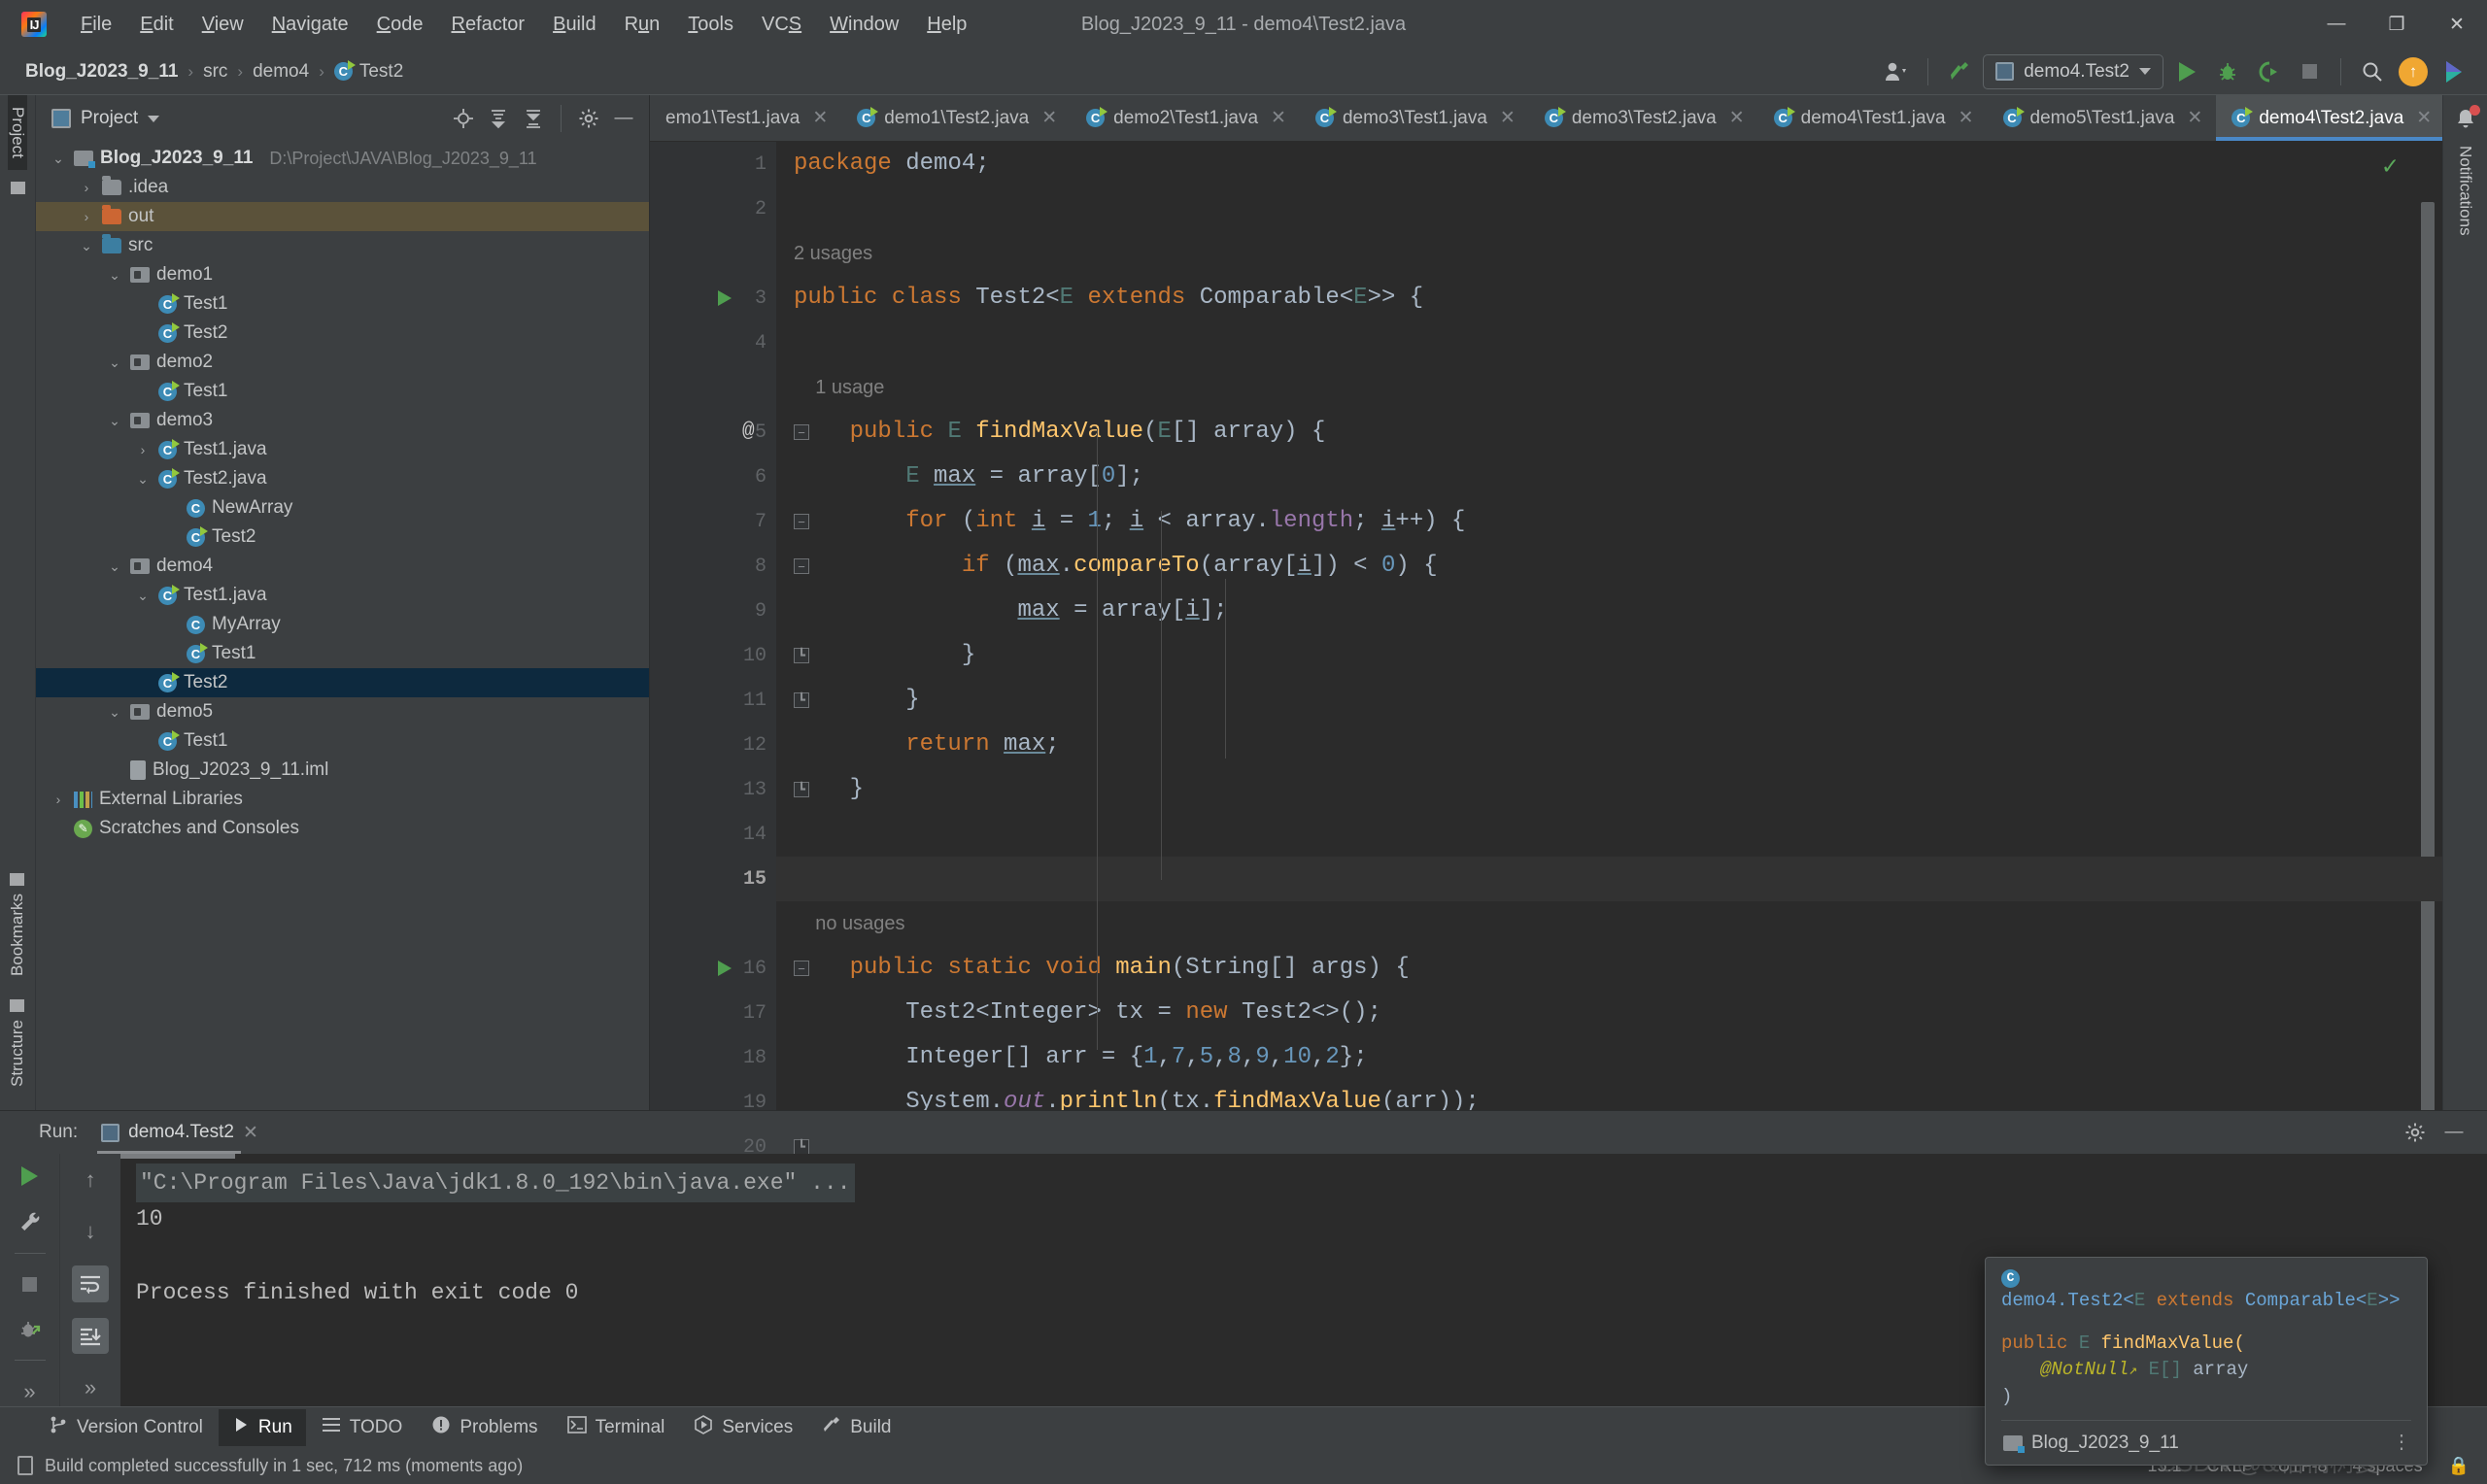  I want to click on account-icon, so click(1896, 72).